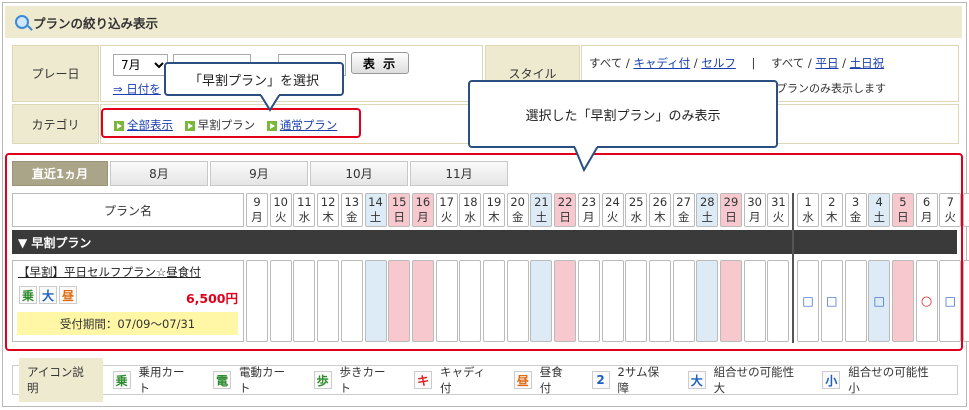  Describe the element at coordinates (494, 202) in the screenshot. I see `day-number: 19` at that location.